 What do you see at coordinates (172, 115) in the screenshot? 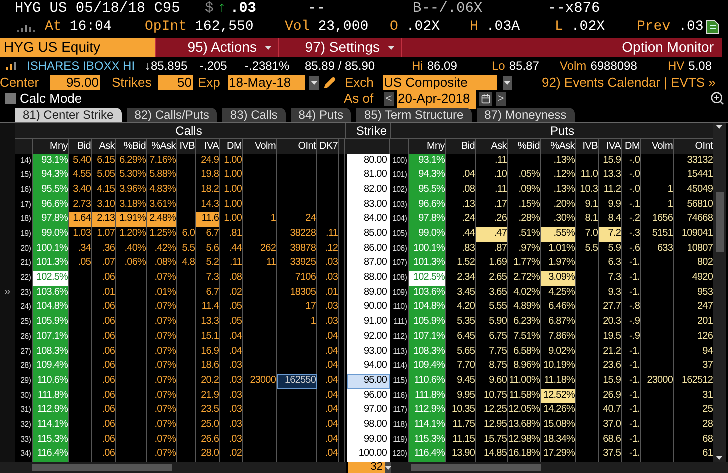
I see `tab: 82) Calls/Puts` at bounding box center [172, 115].